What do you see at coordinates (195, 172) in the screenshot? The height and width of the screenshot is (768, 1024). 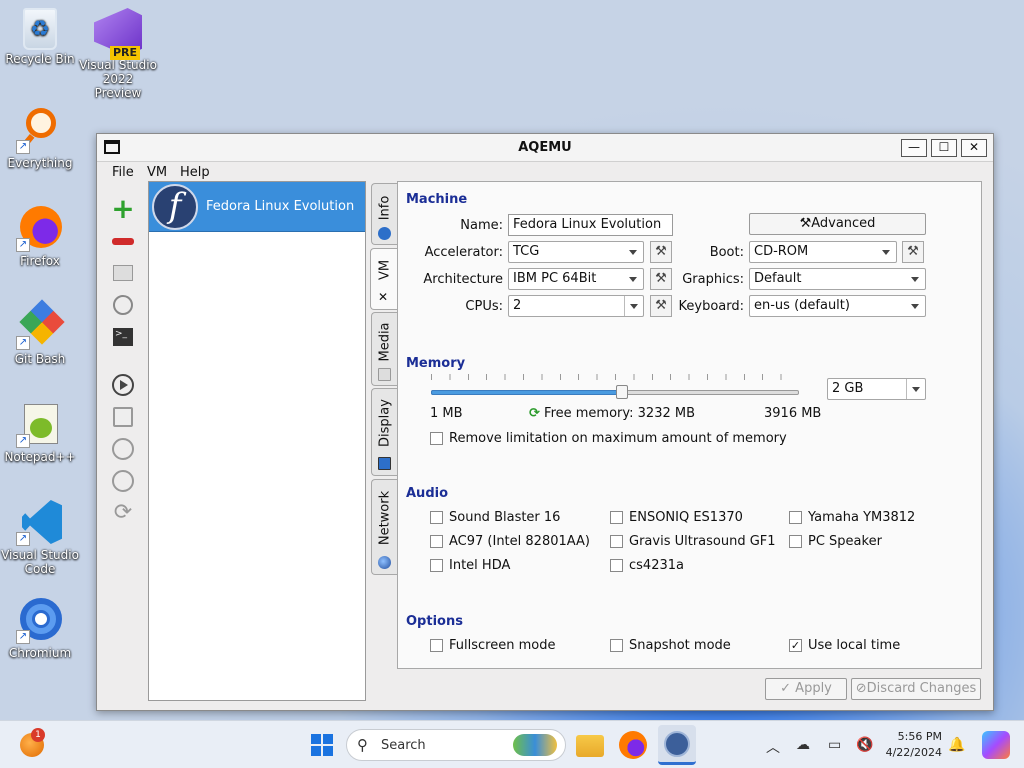 I see `menu-help: Help` at bounding box center [195, 172].